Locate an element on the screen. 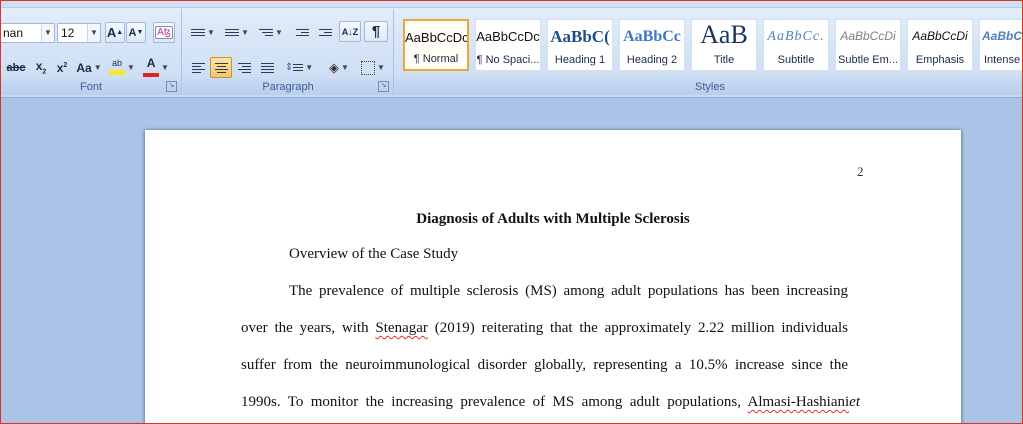  style-normal: AaBbCcDc ¶ Normal is located at coordinates (436, 45).